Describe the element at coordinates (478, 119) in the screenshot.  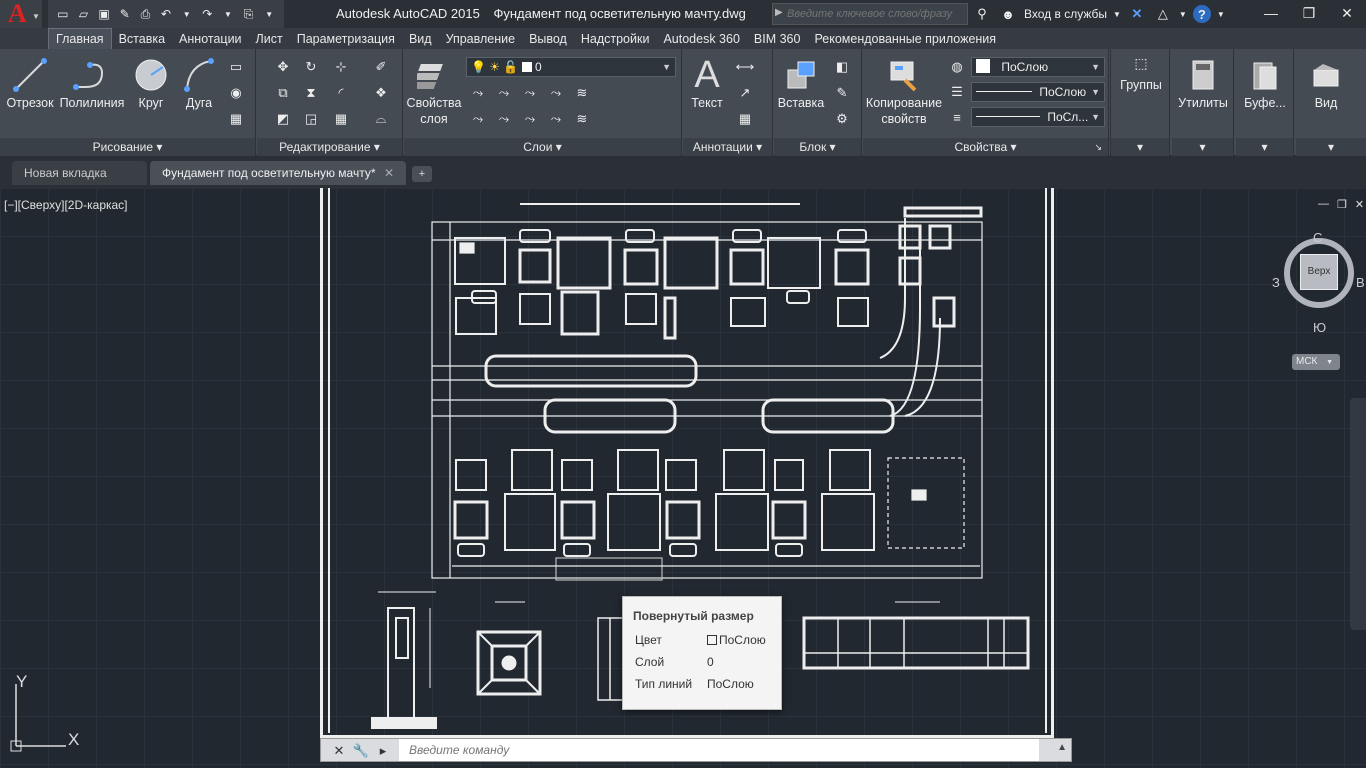
I see `layer-current-icon: ⤳` at that location.